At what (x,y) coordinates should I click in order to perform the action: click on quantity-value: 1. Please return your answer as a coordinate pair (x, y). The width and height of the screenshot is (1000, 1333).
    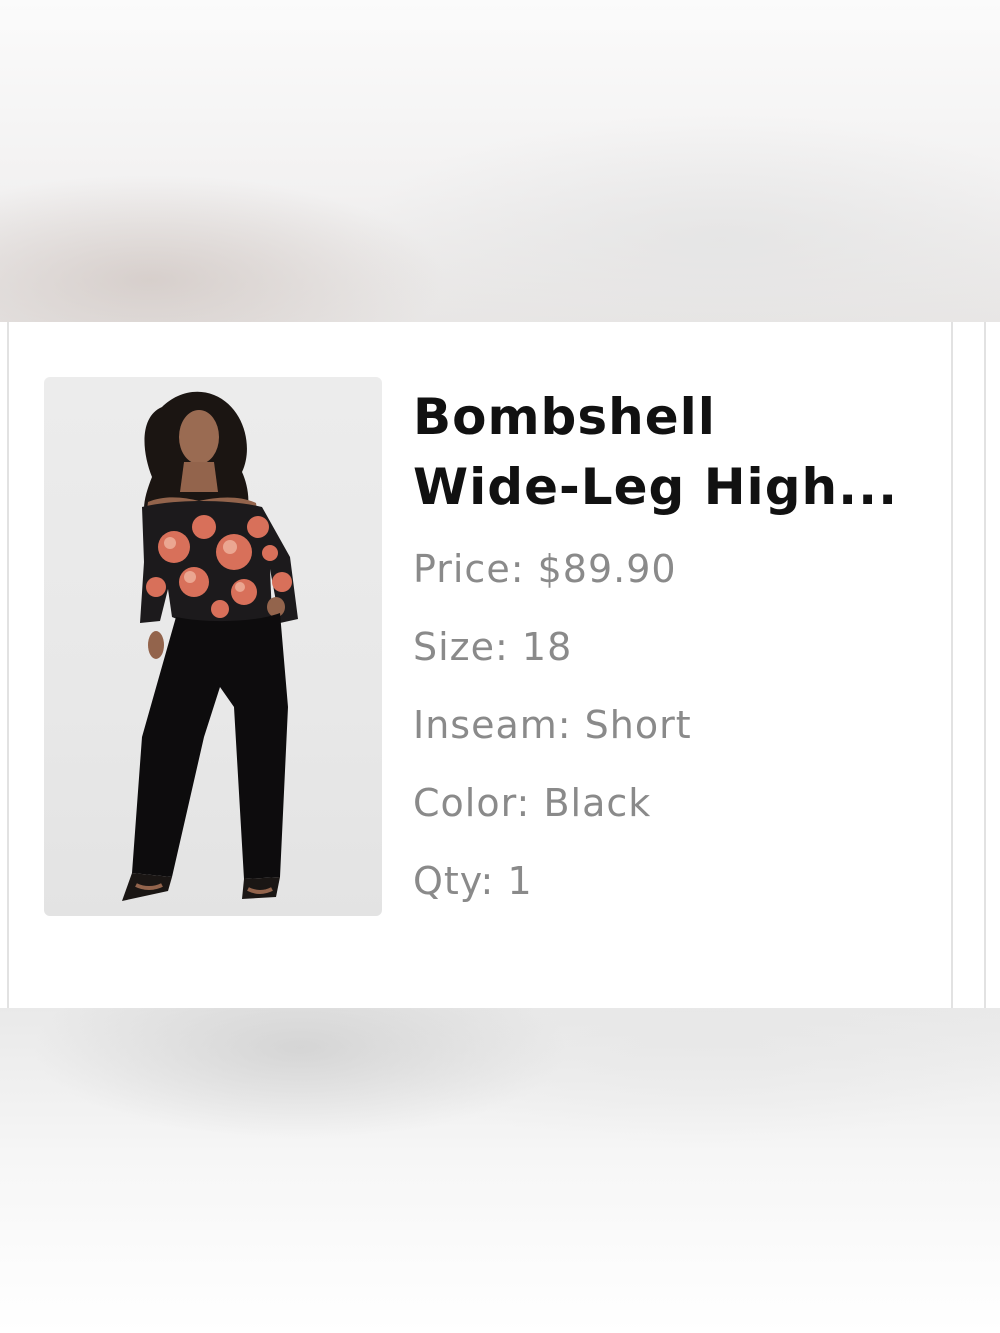
    Looking at the image, I should click on (520, 881).